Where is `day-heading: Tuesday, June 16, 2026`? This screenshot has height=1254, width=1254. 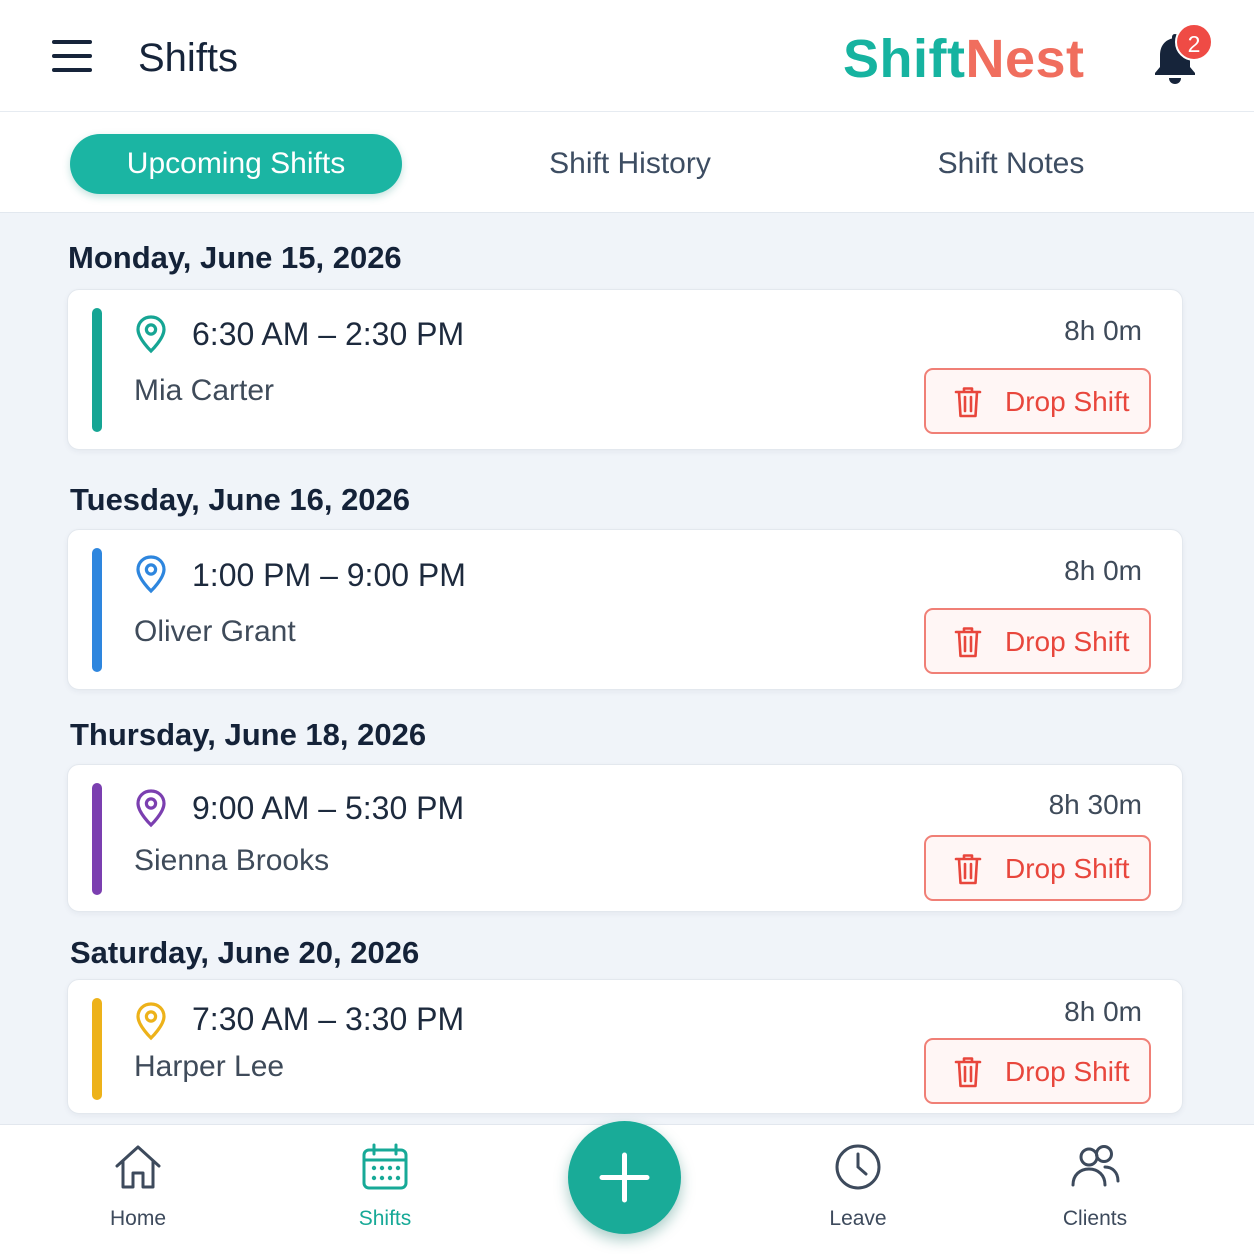 day-heading: Tuesday, June 16, 2026 is located at coordinates (240, 499).